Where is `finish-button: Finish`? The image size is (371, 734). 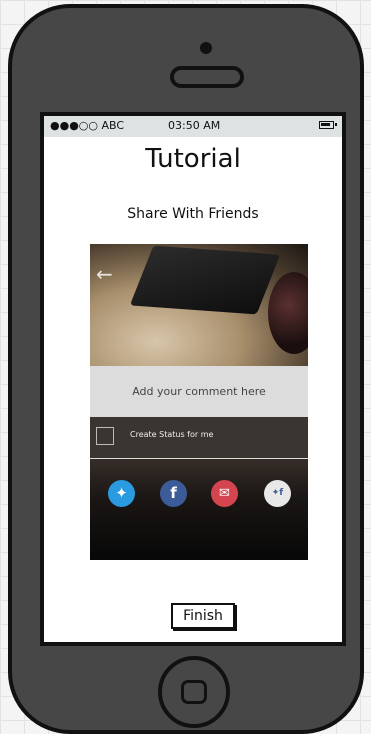
finish-button: Finish is located at coordinates (203, 616).